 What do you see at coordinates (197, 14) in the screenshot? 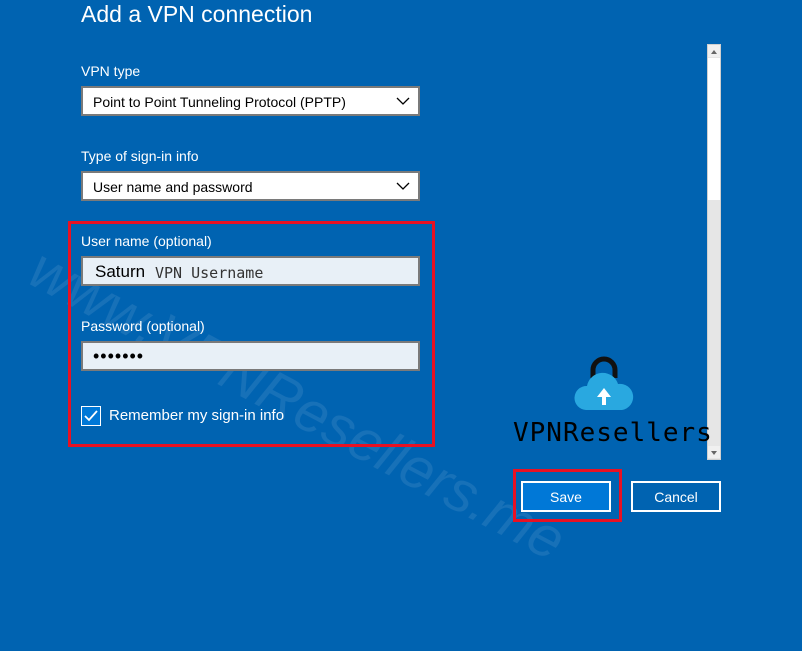
I see `page-title: Add a VPN connection` at bounding box center [197, 14].